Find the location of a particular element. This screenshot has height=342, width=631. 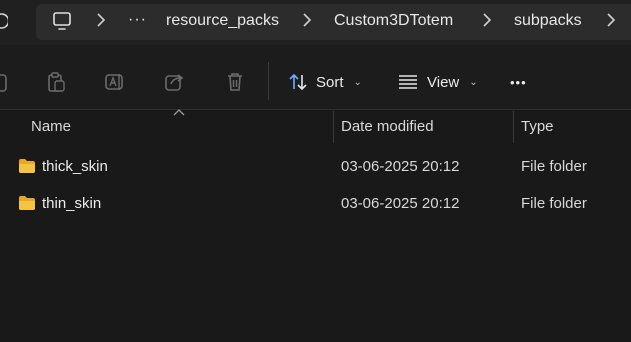

column-header-date-modified: Date modified is located at coordinates (387, 126).